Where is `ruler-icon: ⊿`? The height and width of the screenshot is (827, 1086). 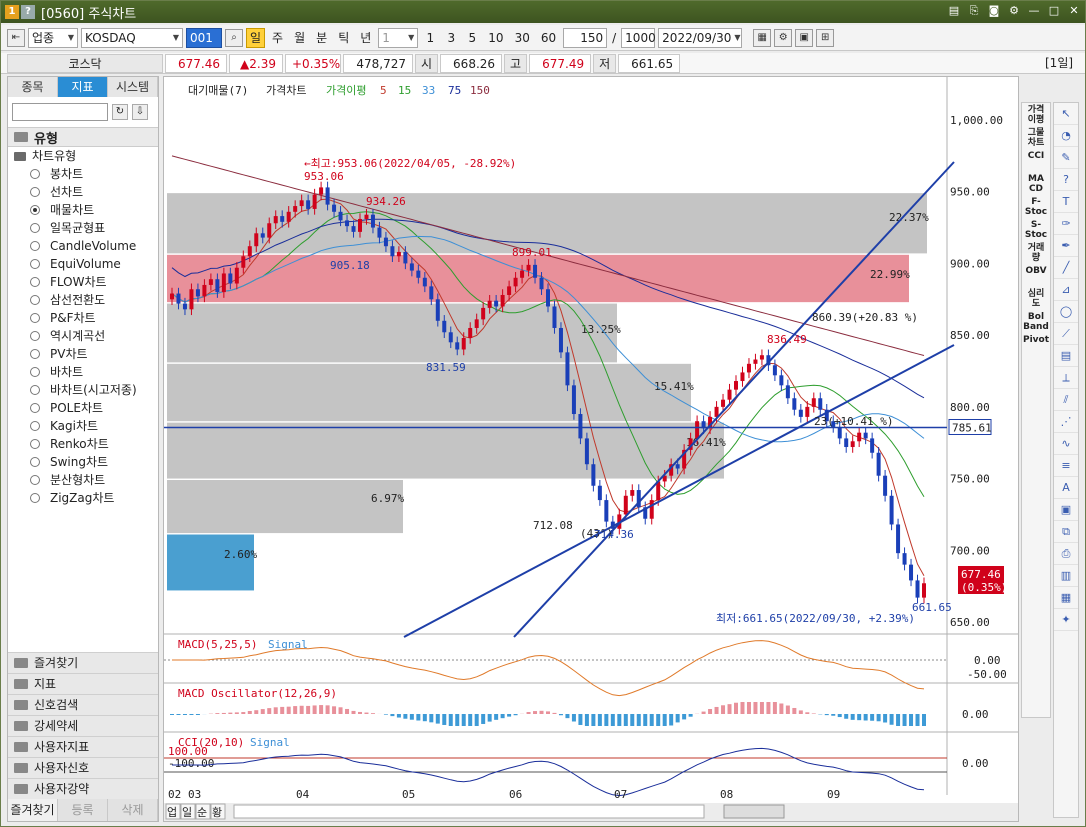
ruler-icon: ⊿ is located at coordinates (1066, 290).